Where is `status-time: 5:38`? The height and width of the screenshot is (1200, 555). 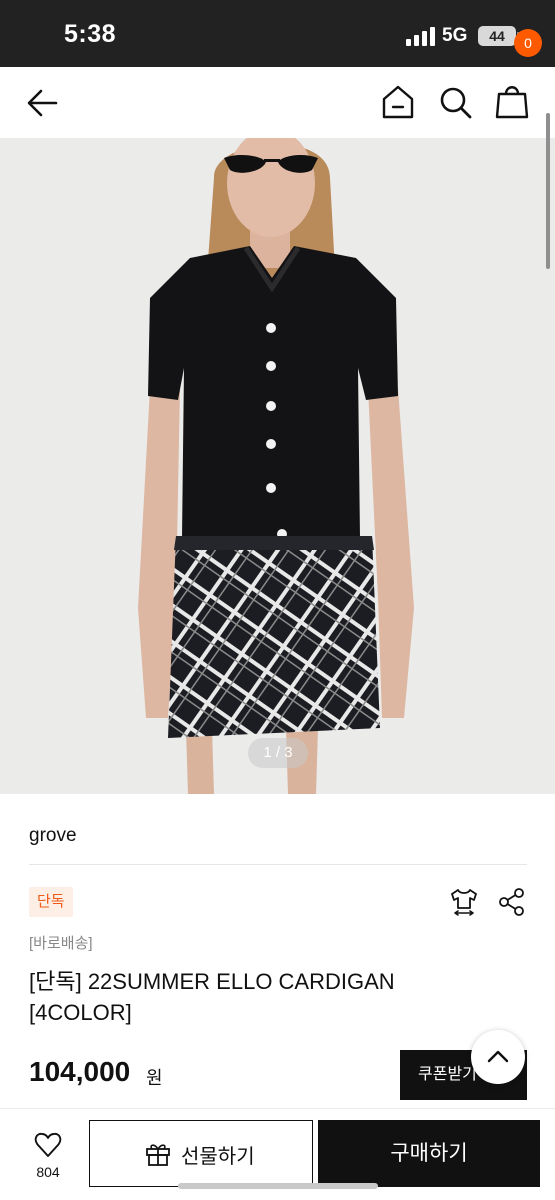 status-time: 5:38 is located at coordinates (90, 34).